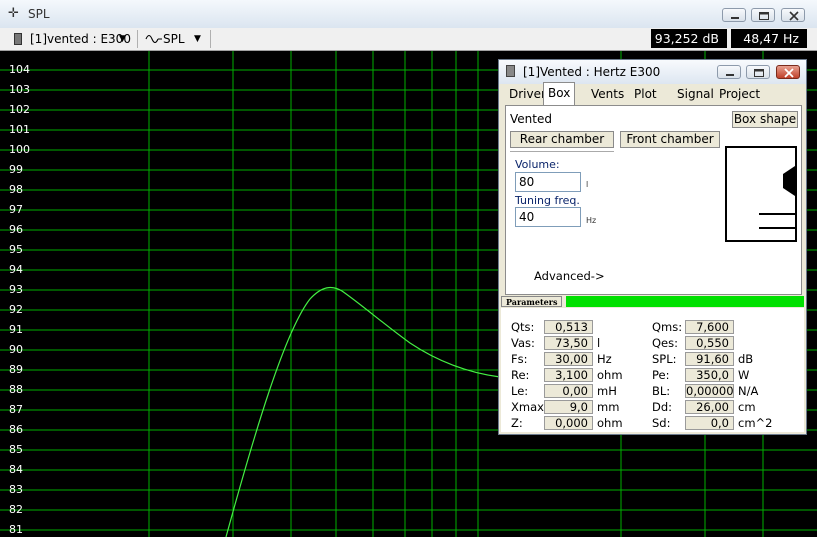 The height and width of the screenshot is (537, 817). What do you see at coordinates (661, 375) in the screenshot?
I see `param-label: Pe:` at bounding box center [661, 375].